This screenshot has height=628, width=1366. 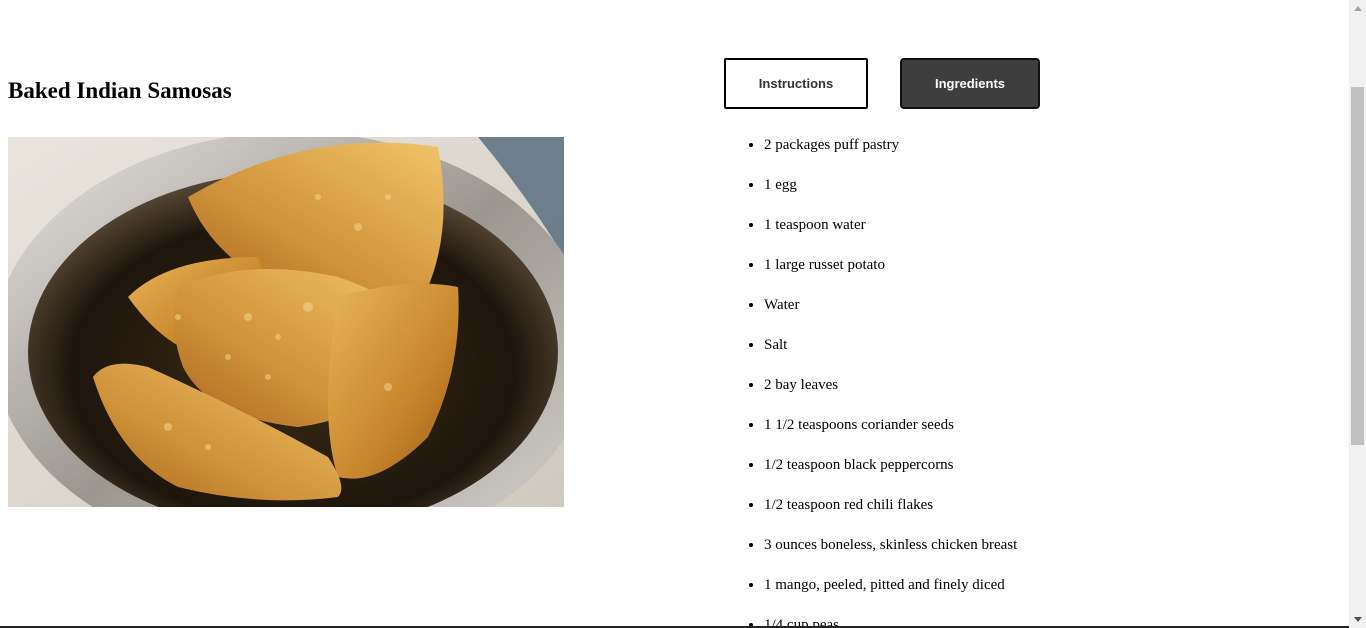 What do you see at coordinates (1357, 266) in the screenshot?
I see `scrollbar-thumb` at bounding box center [1357, 266].